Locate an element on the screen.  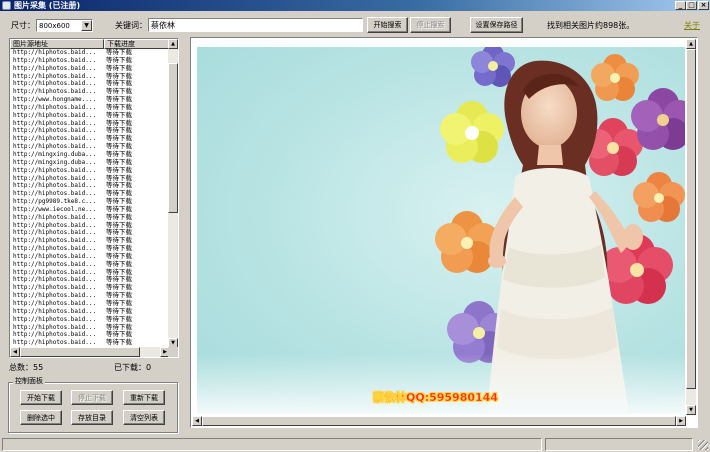
preview-vertical-scrollbar: ▲ ▼ is located at coordinates (691, 227).